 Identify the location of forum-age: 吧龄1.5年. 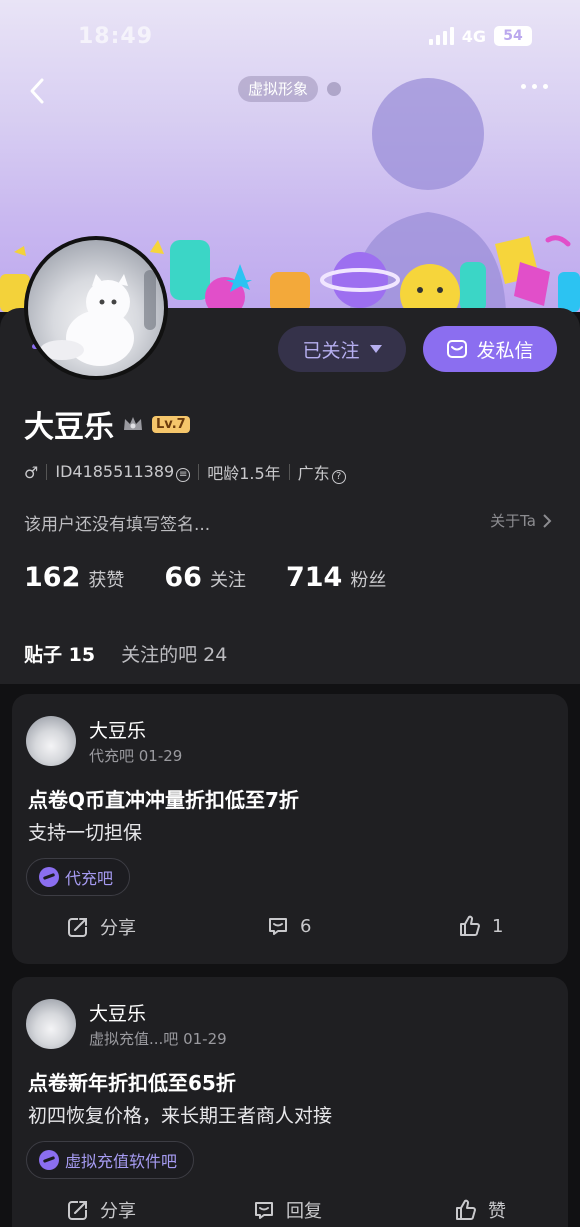
(244, 473).